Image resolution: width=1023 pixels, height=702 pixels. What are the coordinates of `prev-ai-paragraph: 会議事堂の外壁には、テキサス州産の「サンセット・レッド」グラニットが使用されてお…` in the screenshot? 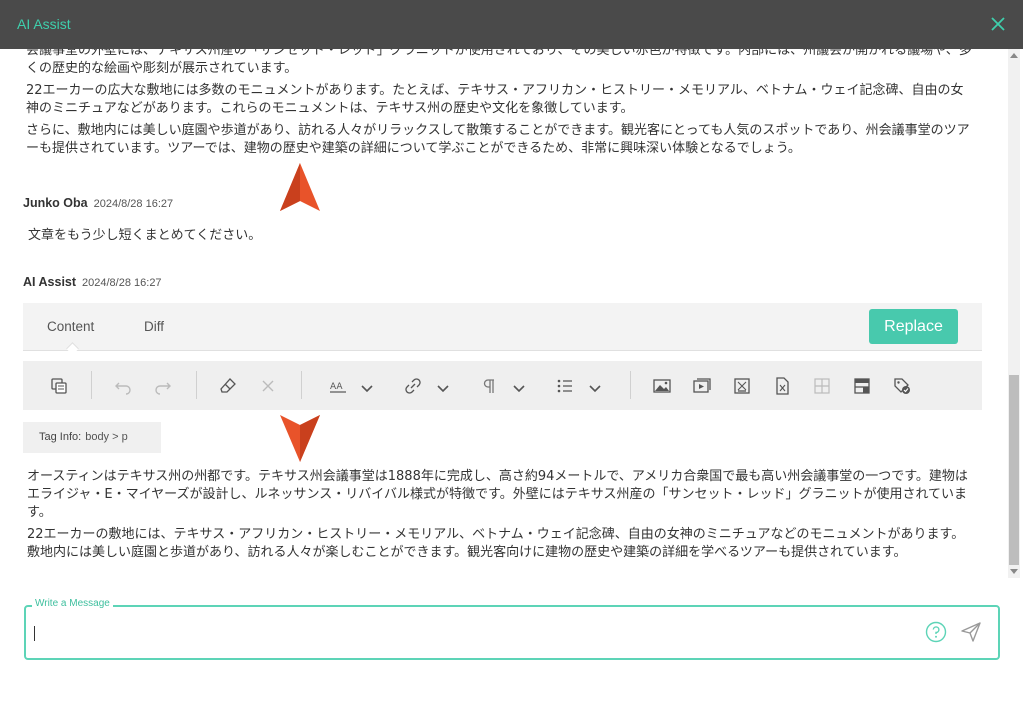 It's located at (499, 62).